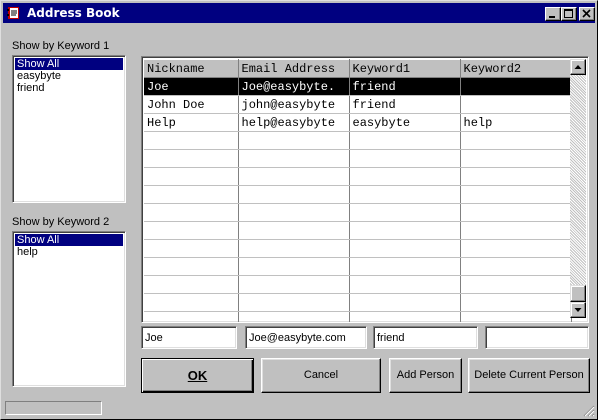 This screenshot has height=420, width=598. I want to click on cancel-button: Cancel, so click(321, 375).